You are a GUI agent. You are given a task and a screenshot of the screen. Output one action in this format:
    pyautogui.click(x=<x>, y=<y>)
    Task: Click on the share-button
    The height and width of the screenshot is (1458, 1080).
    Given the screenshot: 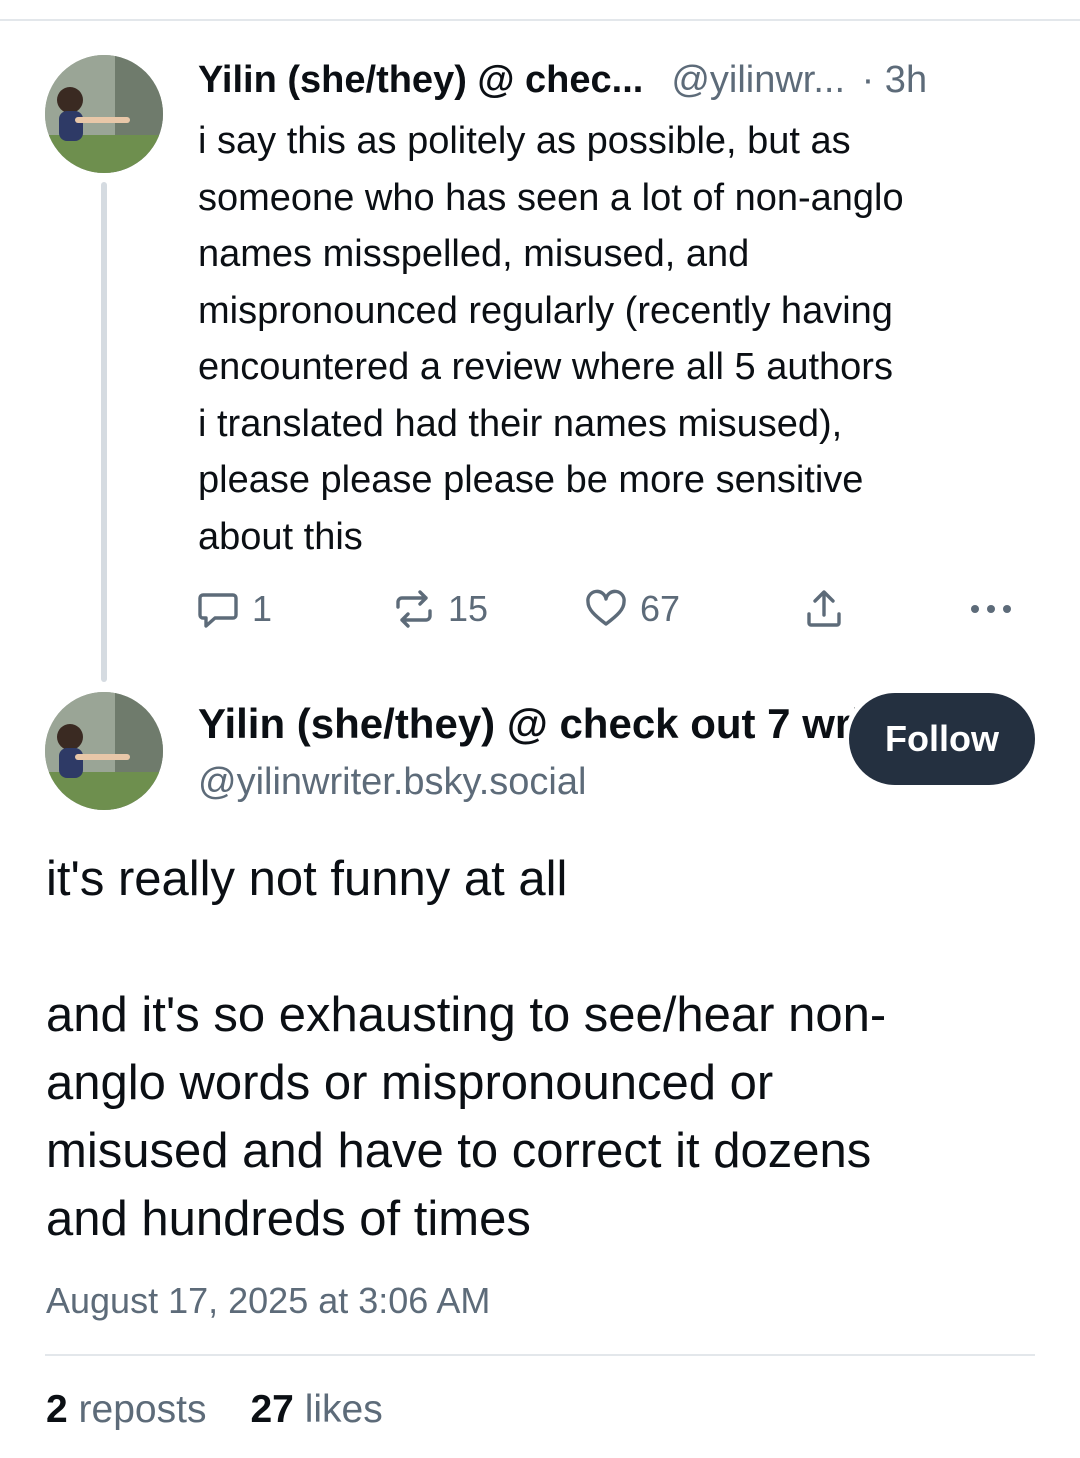 What is the action you would take?
    pyautogui.click(x=824, y=609)
    